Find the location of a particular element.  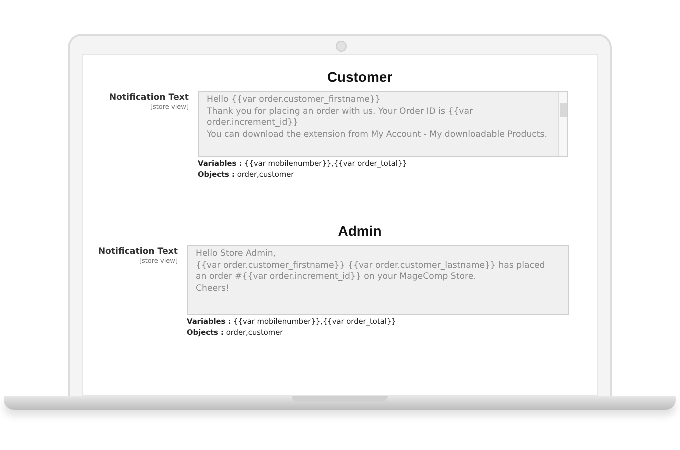

scrollbar is located at coordinates (562, 124).